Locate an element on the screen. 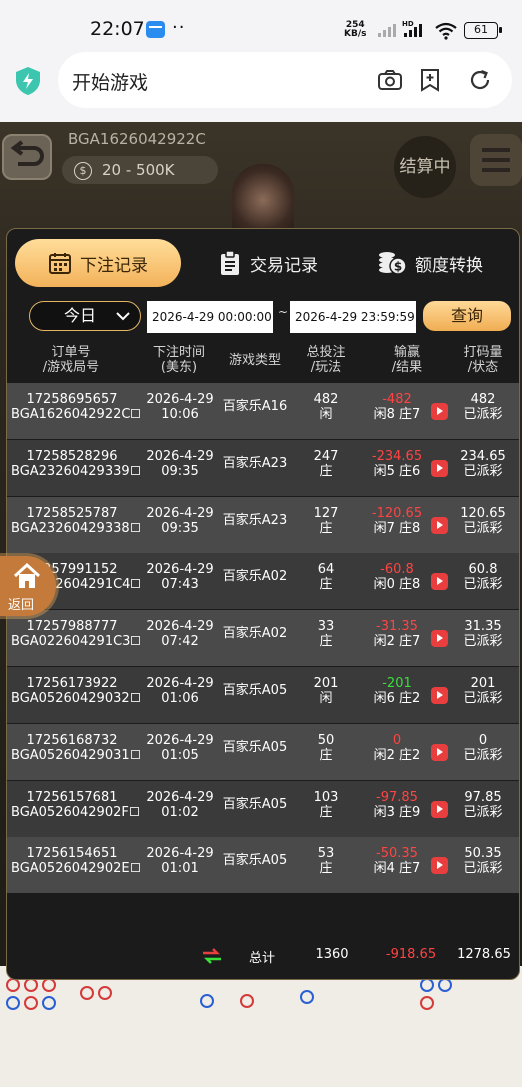 This screenshot has height=1087, width=522. game-back-button is located at coordinates (27, 157).